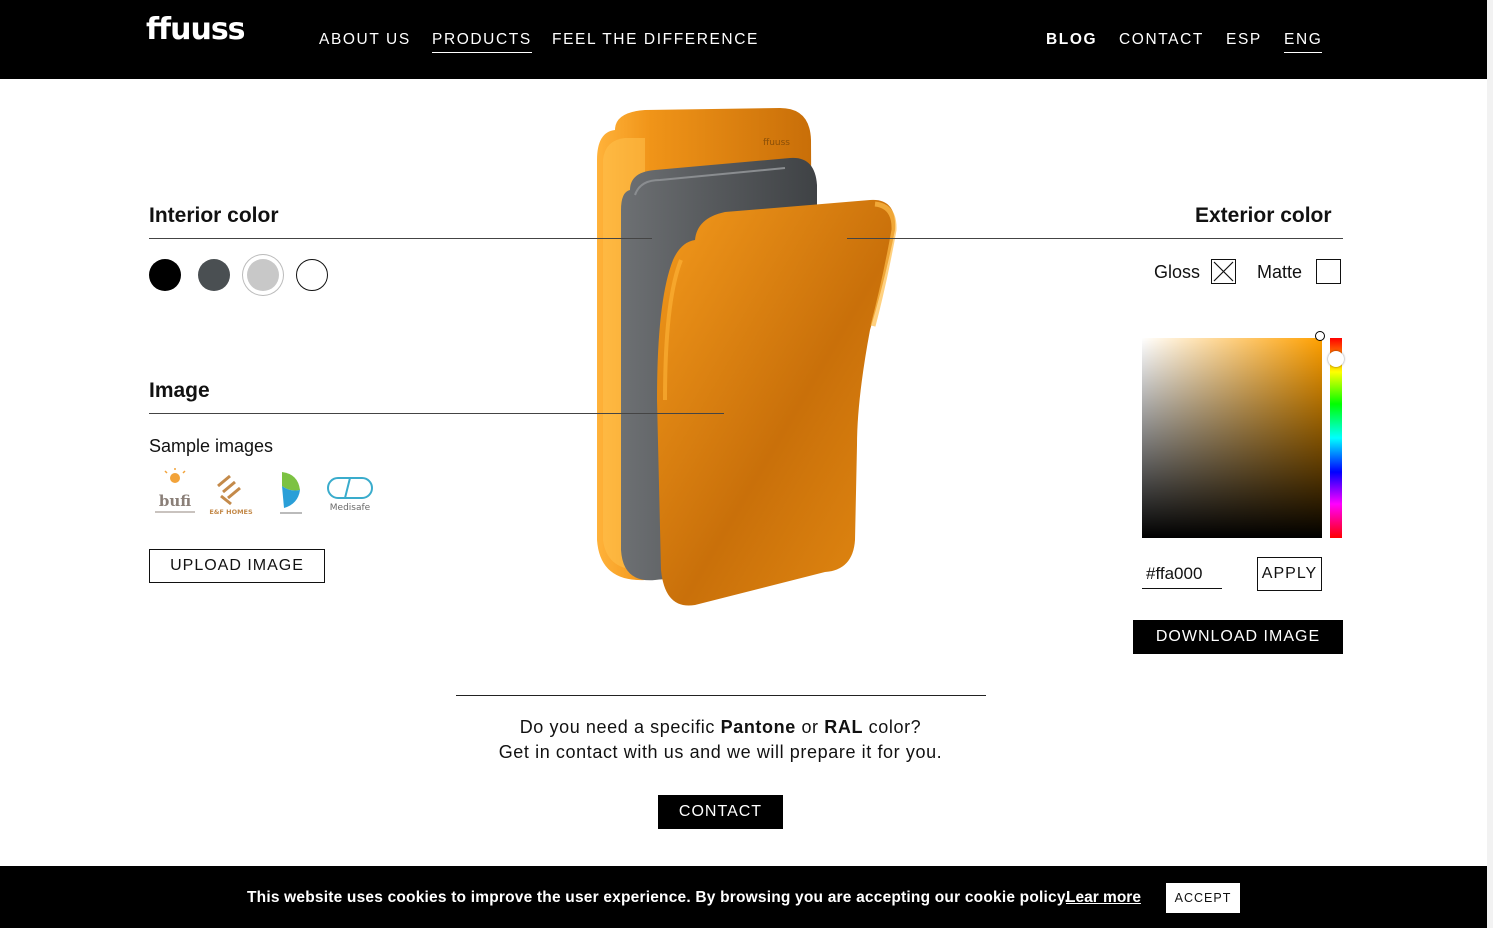  Describe the element at coordinates (1244, 41) in the screenshot. I see `nav-lang-esp: ESP` at that location.